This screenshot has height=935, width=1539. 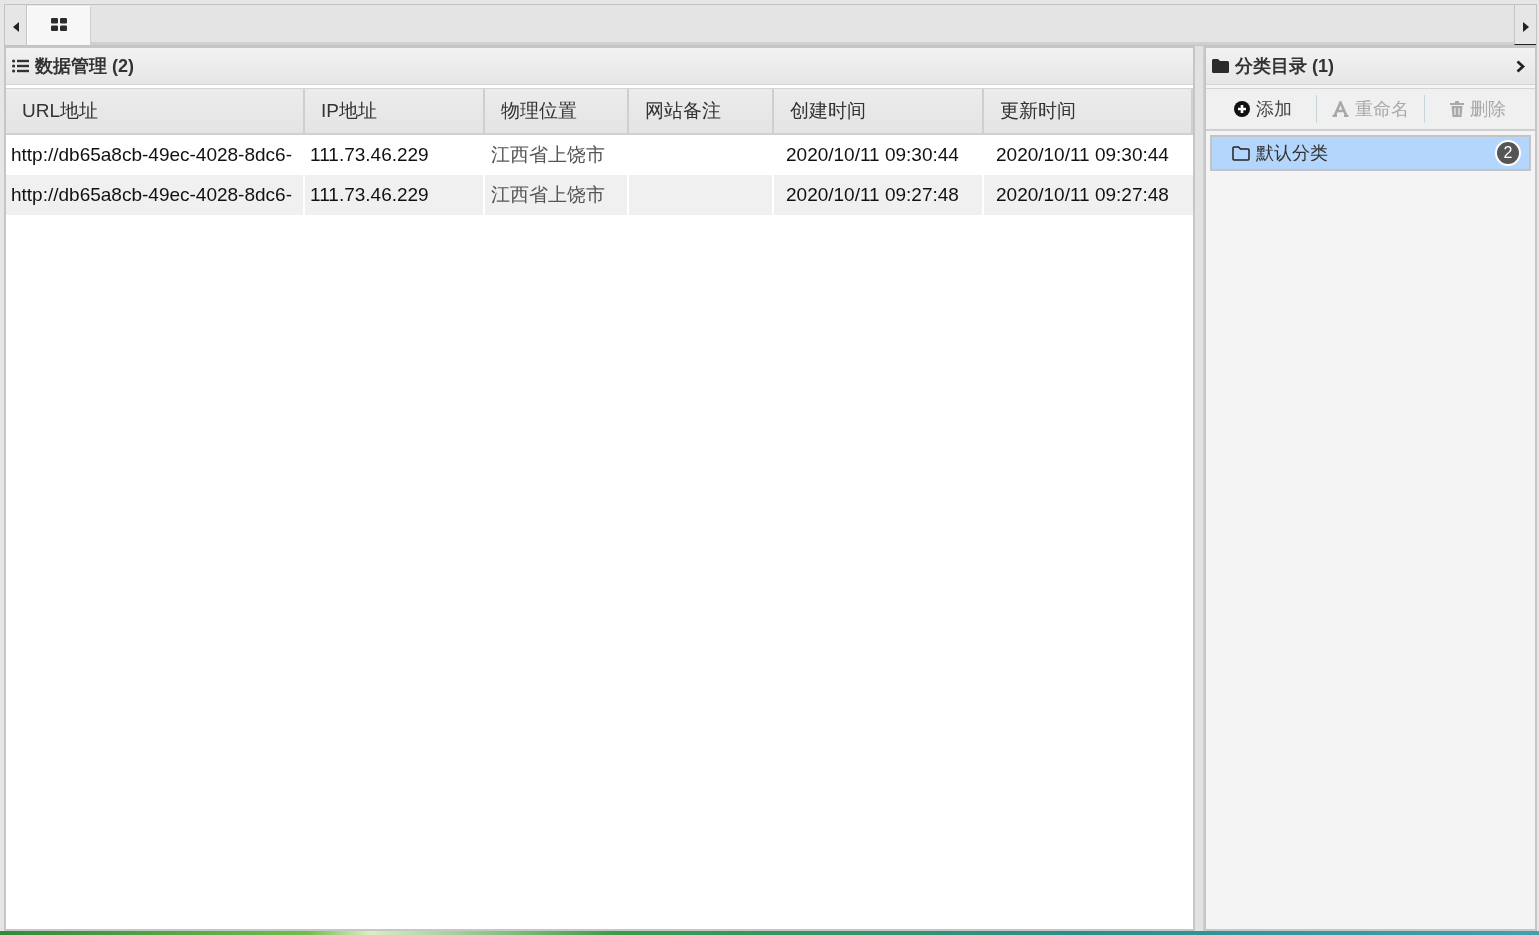 What do you see at coordinates (20, 66) in the screenshot?
I see `list-icon` at bounding box center [20, 66].